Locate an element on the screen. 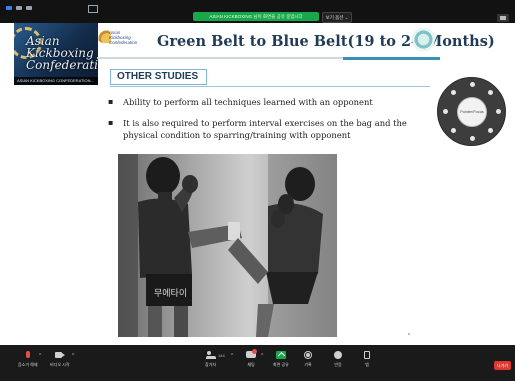 This screenshot has height=381, width=515. toolbar-label: 채팅 is located at coordinates (251, 364).